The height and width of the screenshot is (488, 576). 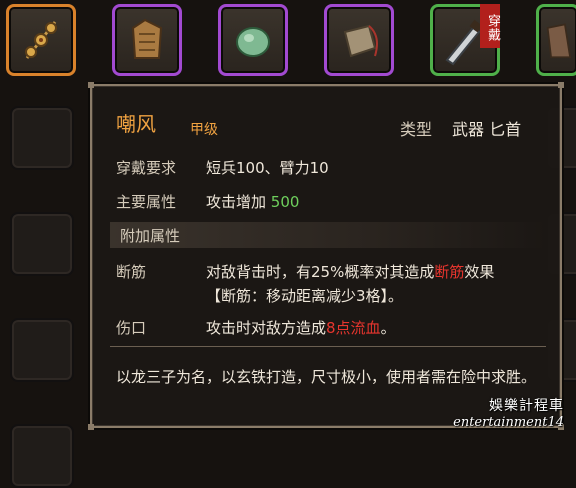 I want to click on equipped-badge: 穿戴, so click(x=490, y=26).